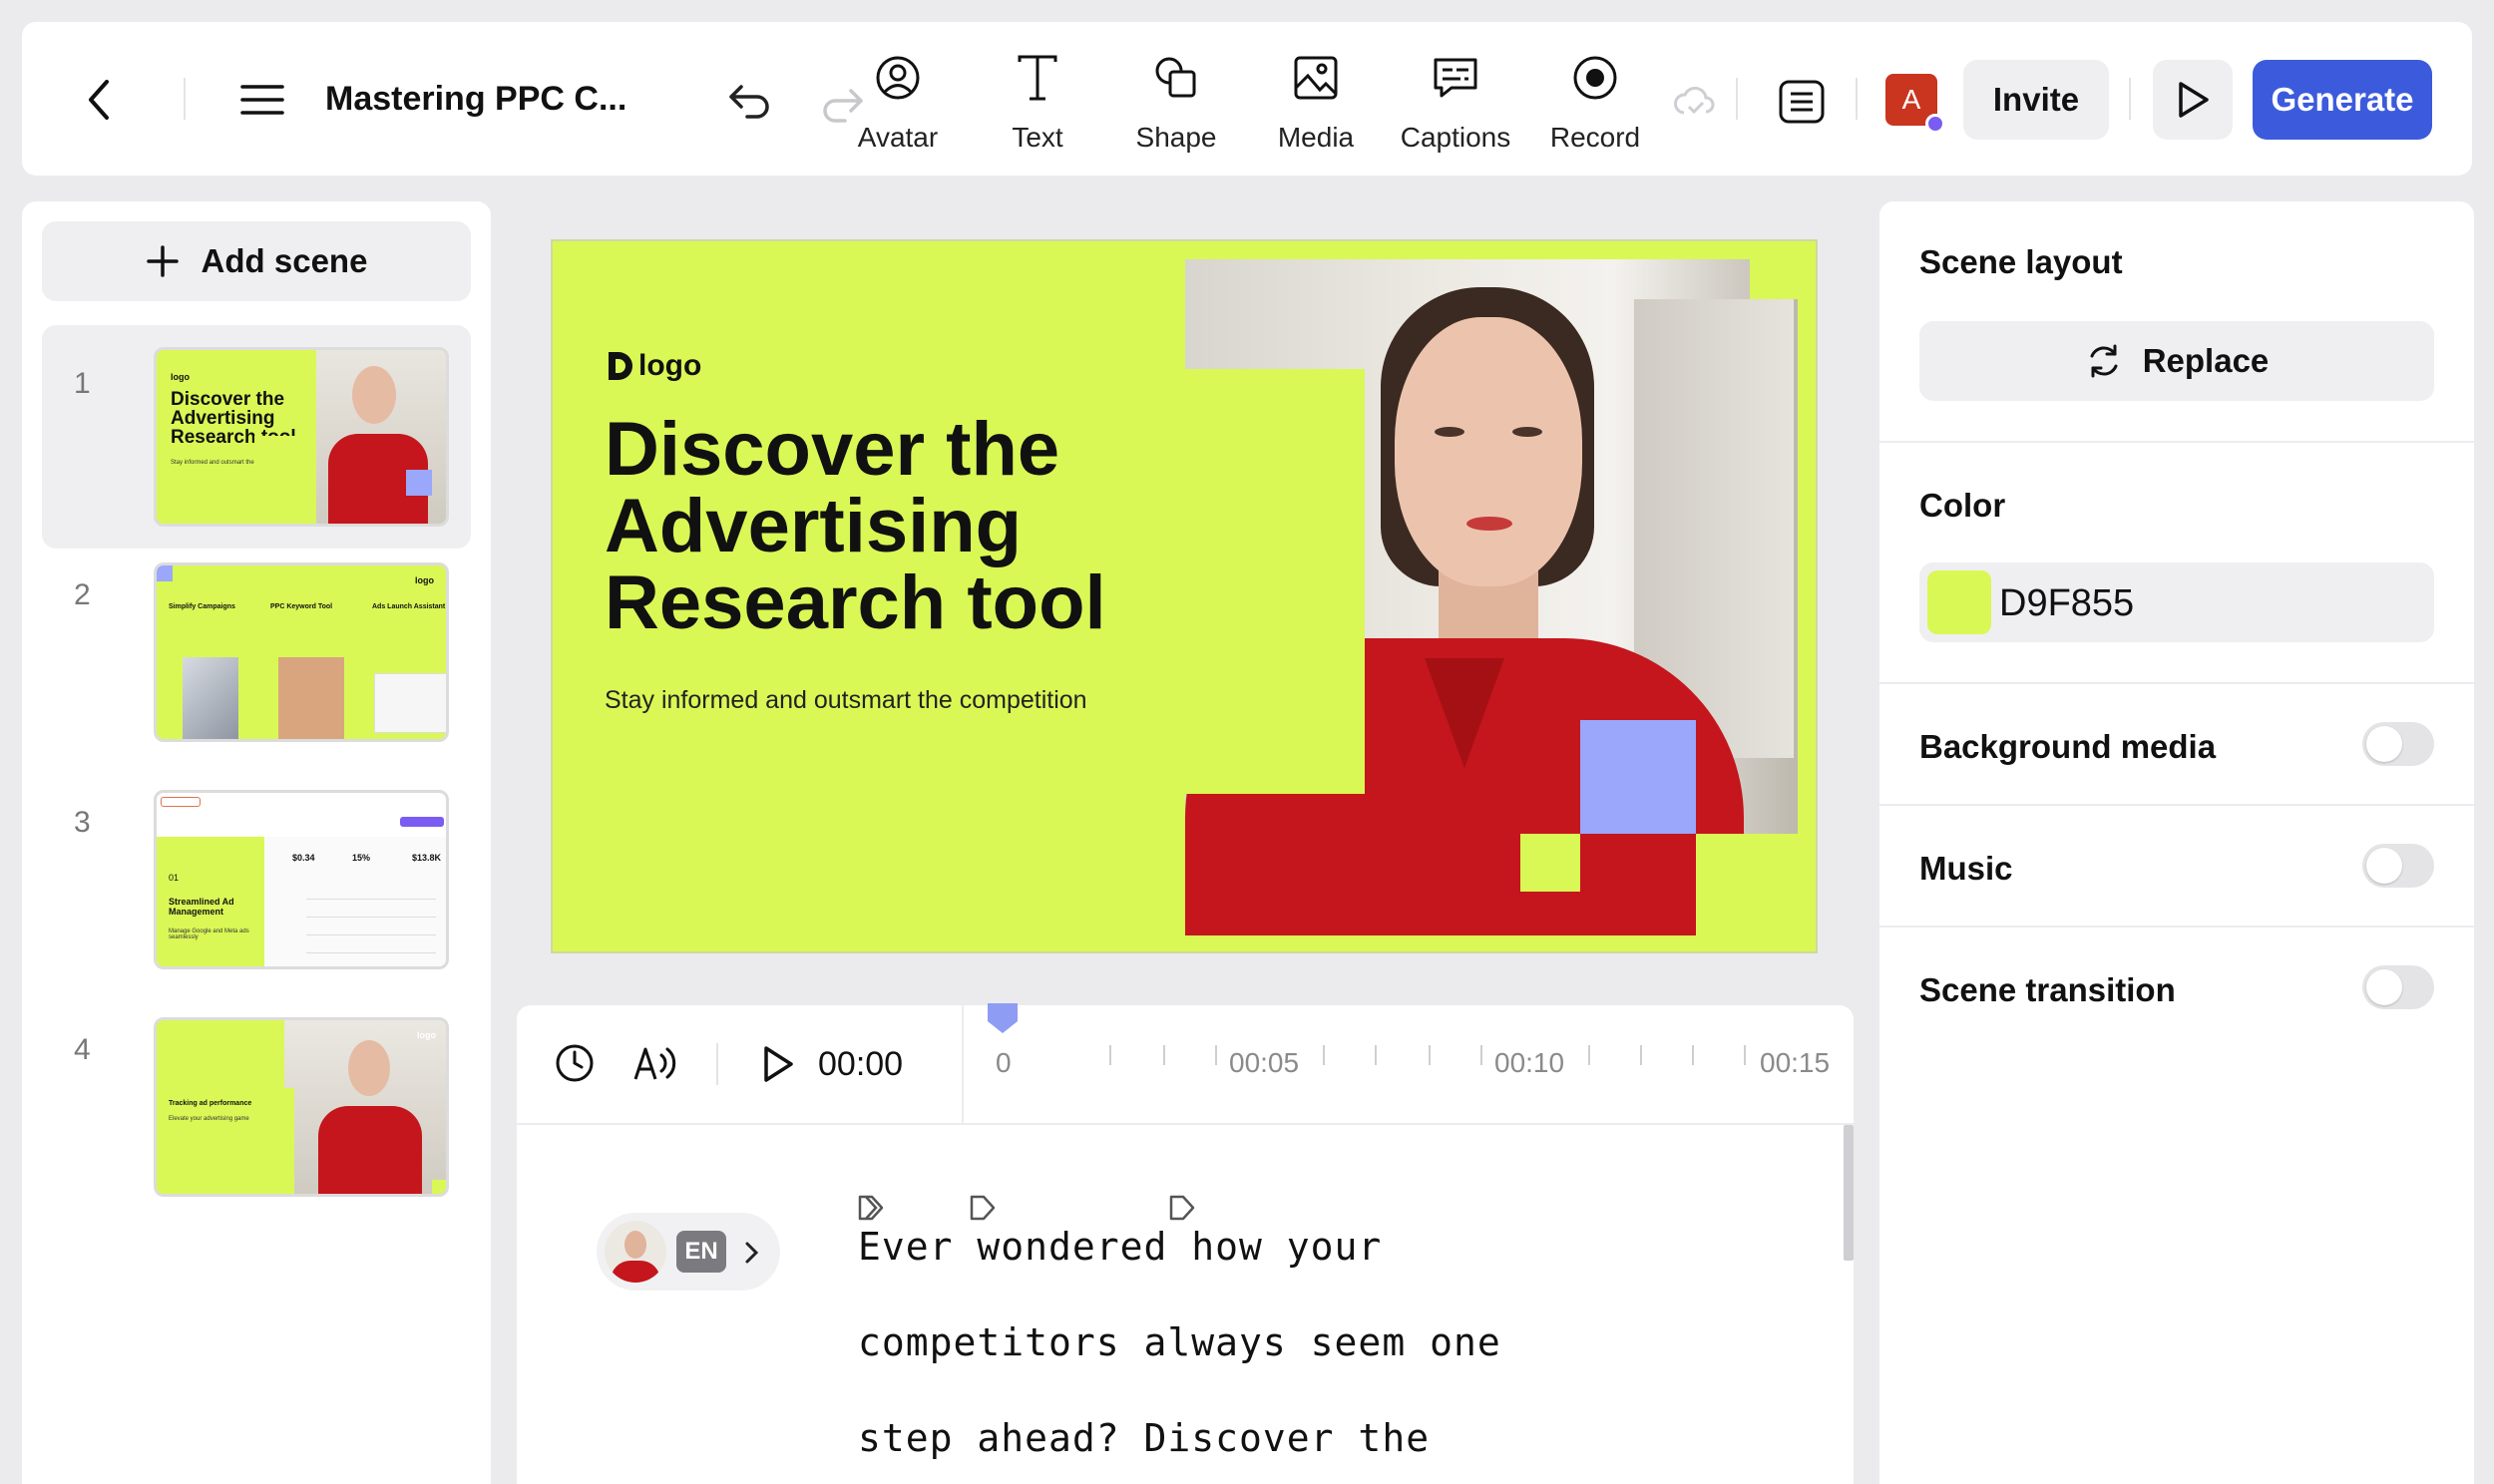 The image size is (2494, 1484). Describe the element at coordinates (210, 1103) in the screenshot. I see `thumb-title: Tracking ad performance` at that location.